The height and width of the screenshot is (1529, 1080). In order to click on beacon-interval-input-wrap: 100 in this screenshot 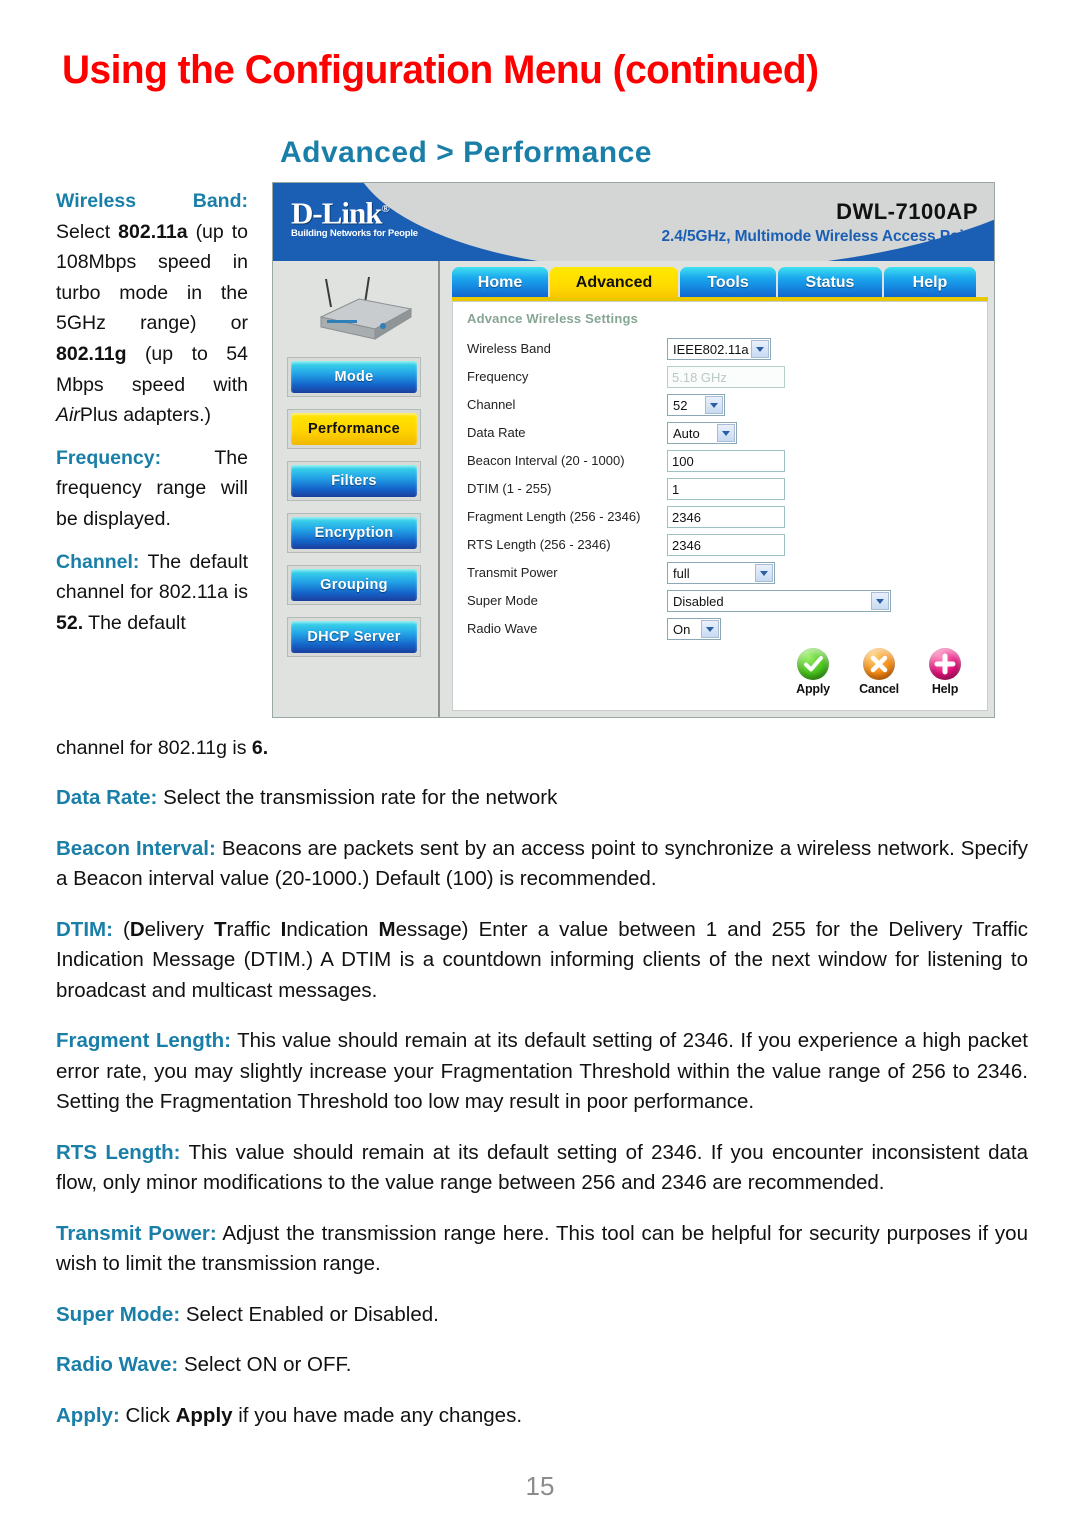, I will do `click(726, 461)`.